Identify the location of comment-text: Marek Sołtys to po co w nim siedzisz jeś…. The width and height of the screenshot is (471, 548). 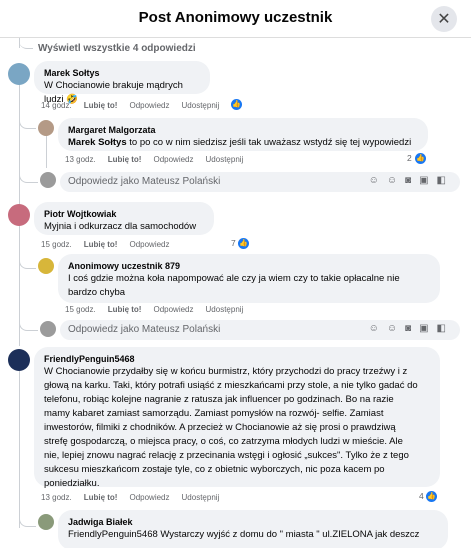
(243, 143).